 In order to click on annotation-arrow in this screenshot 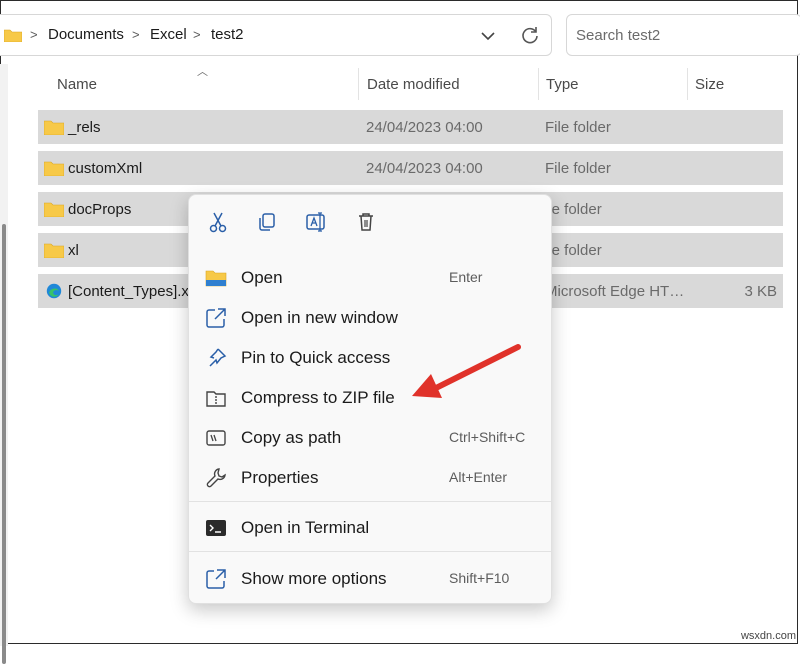, I will do `click(466, 371)`.